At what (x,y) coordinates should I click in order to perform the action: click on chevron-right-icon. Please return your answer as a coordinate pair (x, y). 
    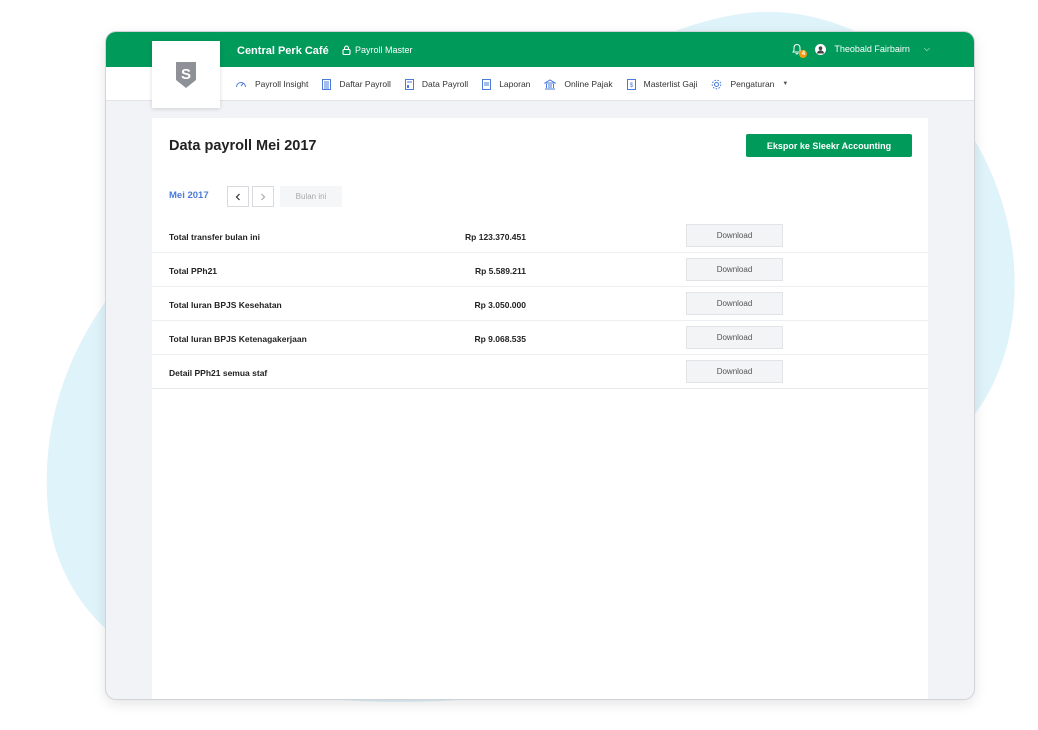
    Looking at the image, I should click on (263, 196).